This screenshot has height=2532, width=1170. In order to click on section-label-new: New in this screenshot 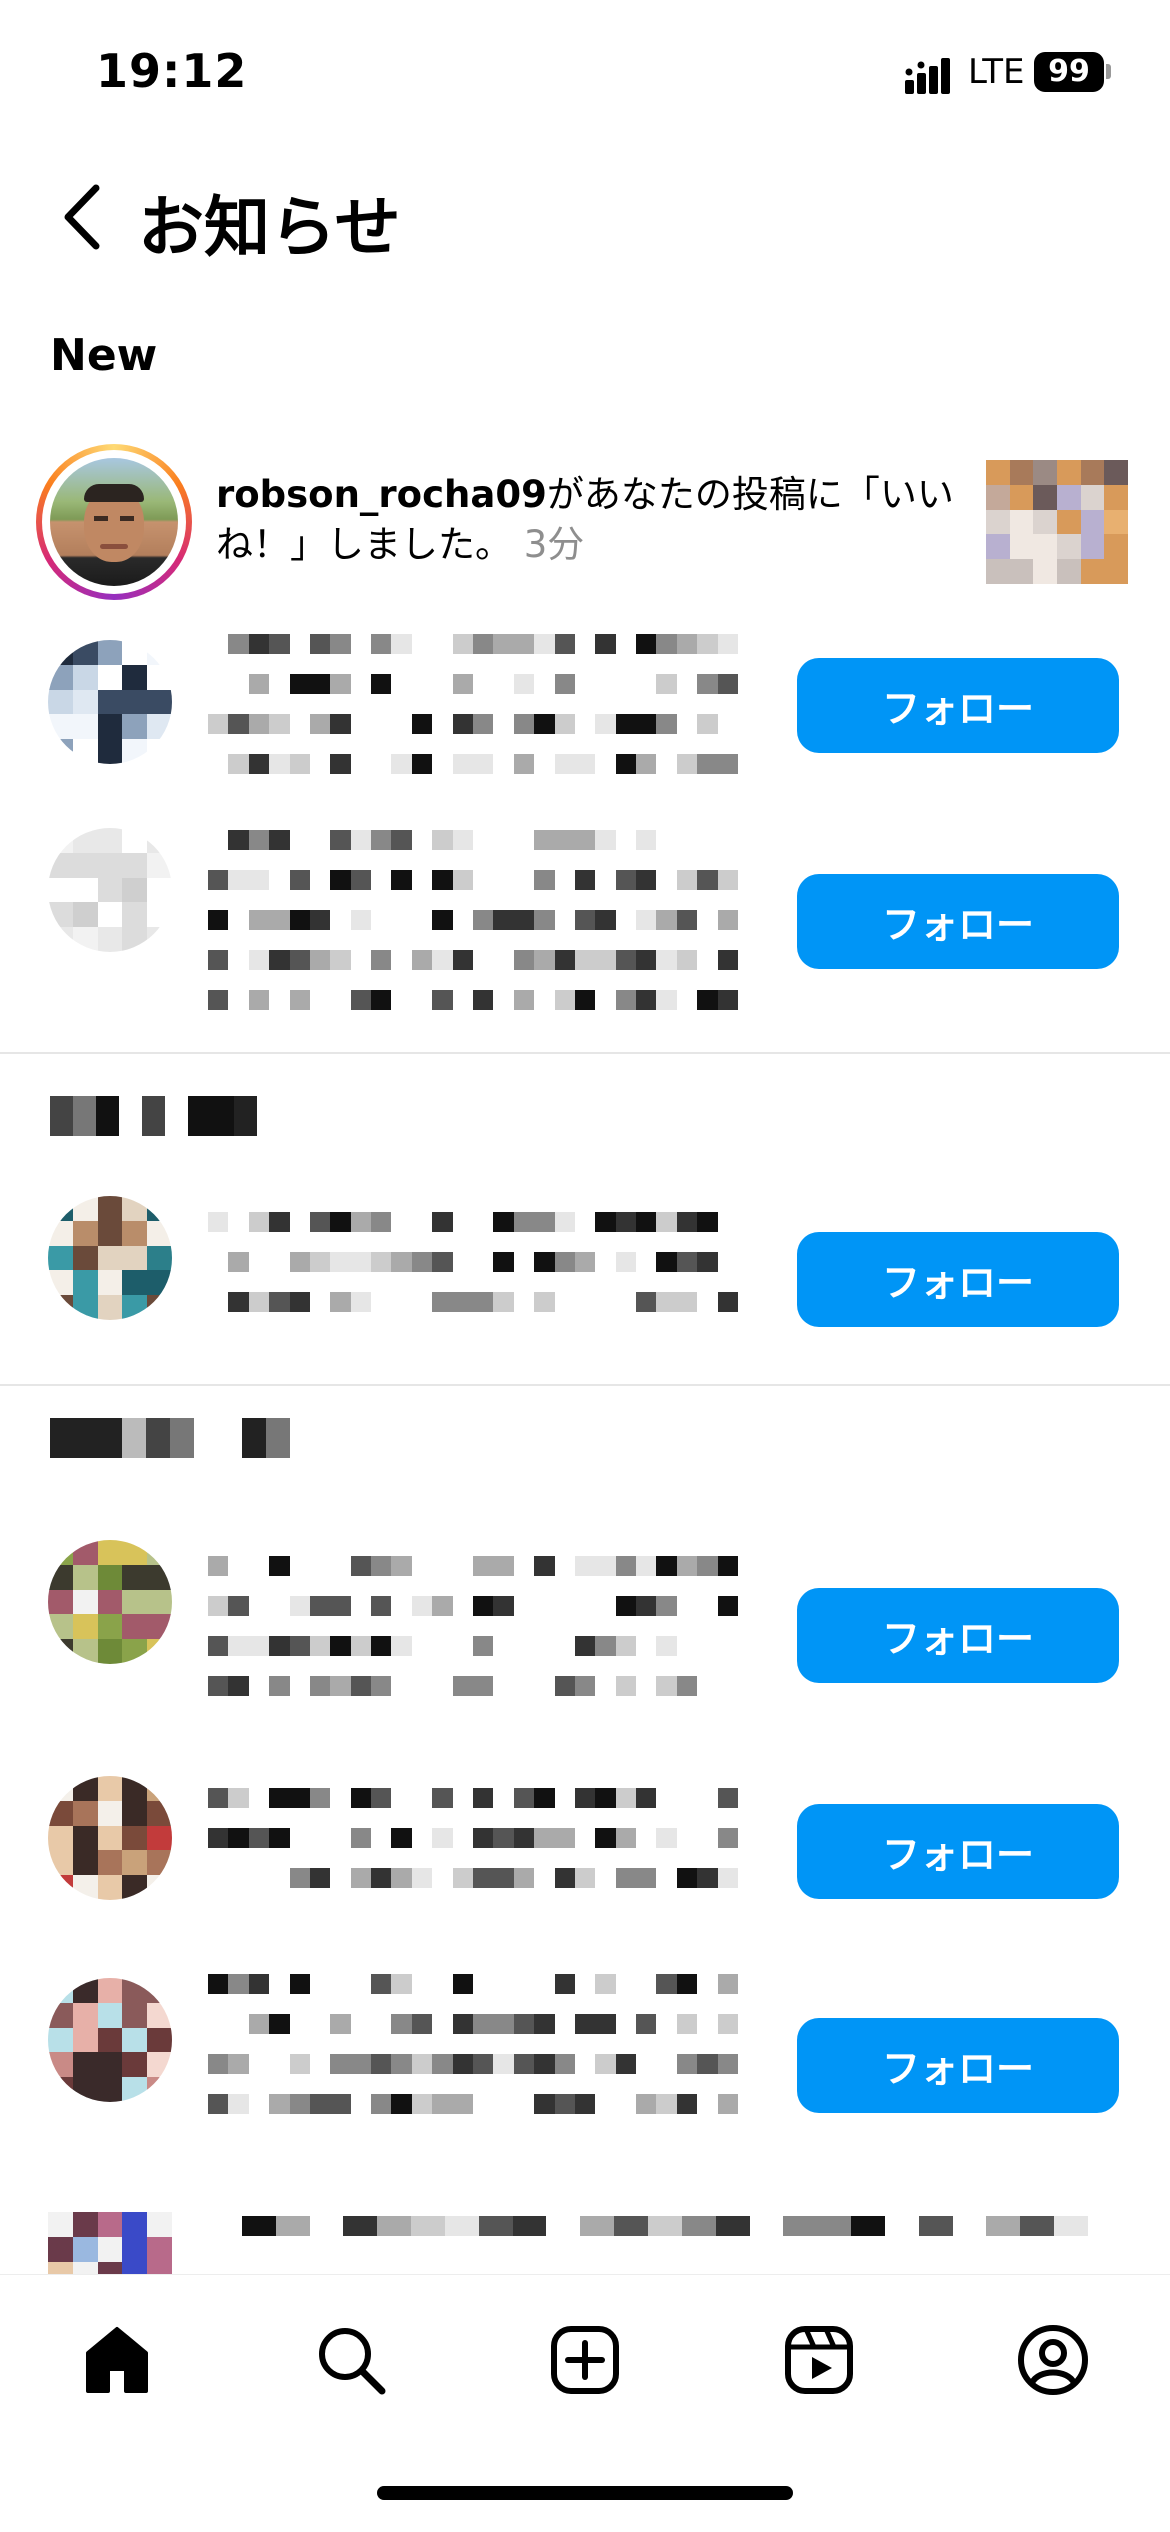, I will do `click(104, 355)`.